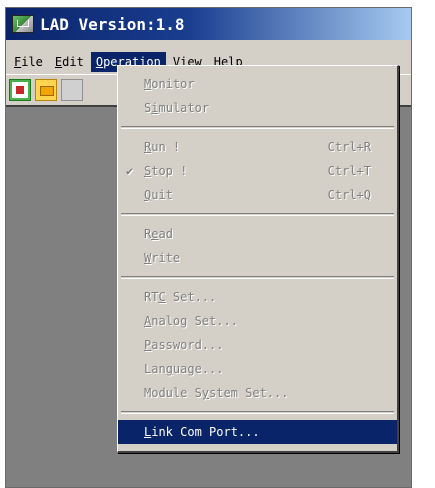  I want to click on shortcut-label: Ctrl+R, so click(349, 147).